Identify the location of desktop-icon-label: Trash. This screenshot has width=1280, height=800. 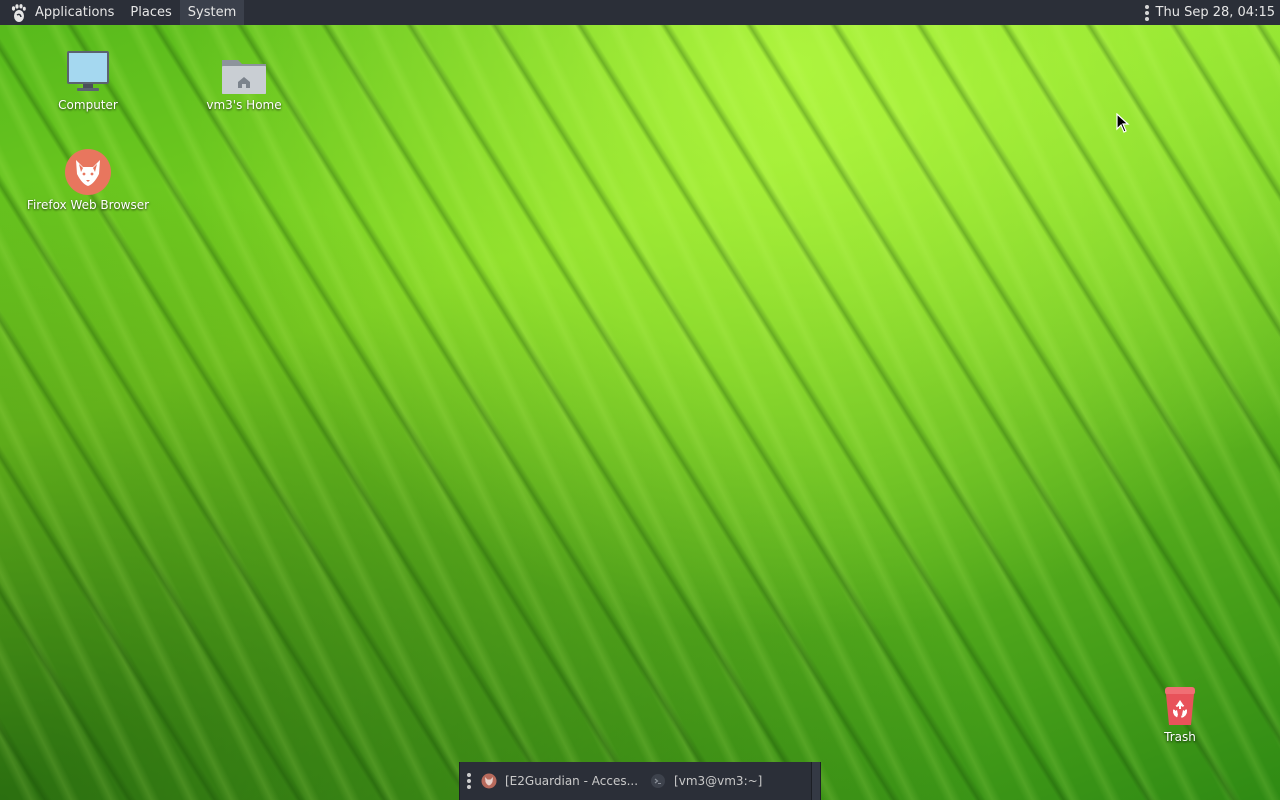
(1180, 737).